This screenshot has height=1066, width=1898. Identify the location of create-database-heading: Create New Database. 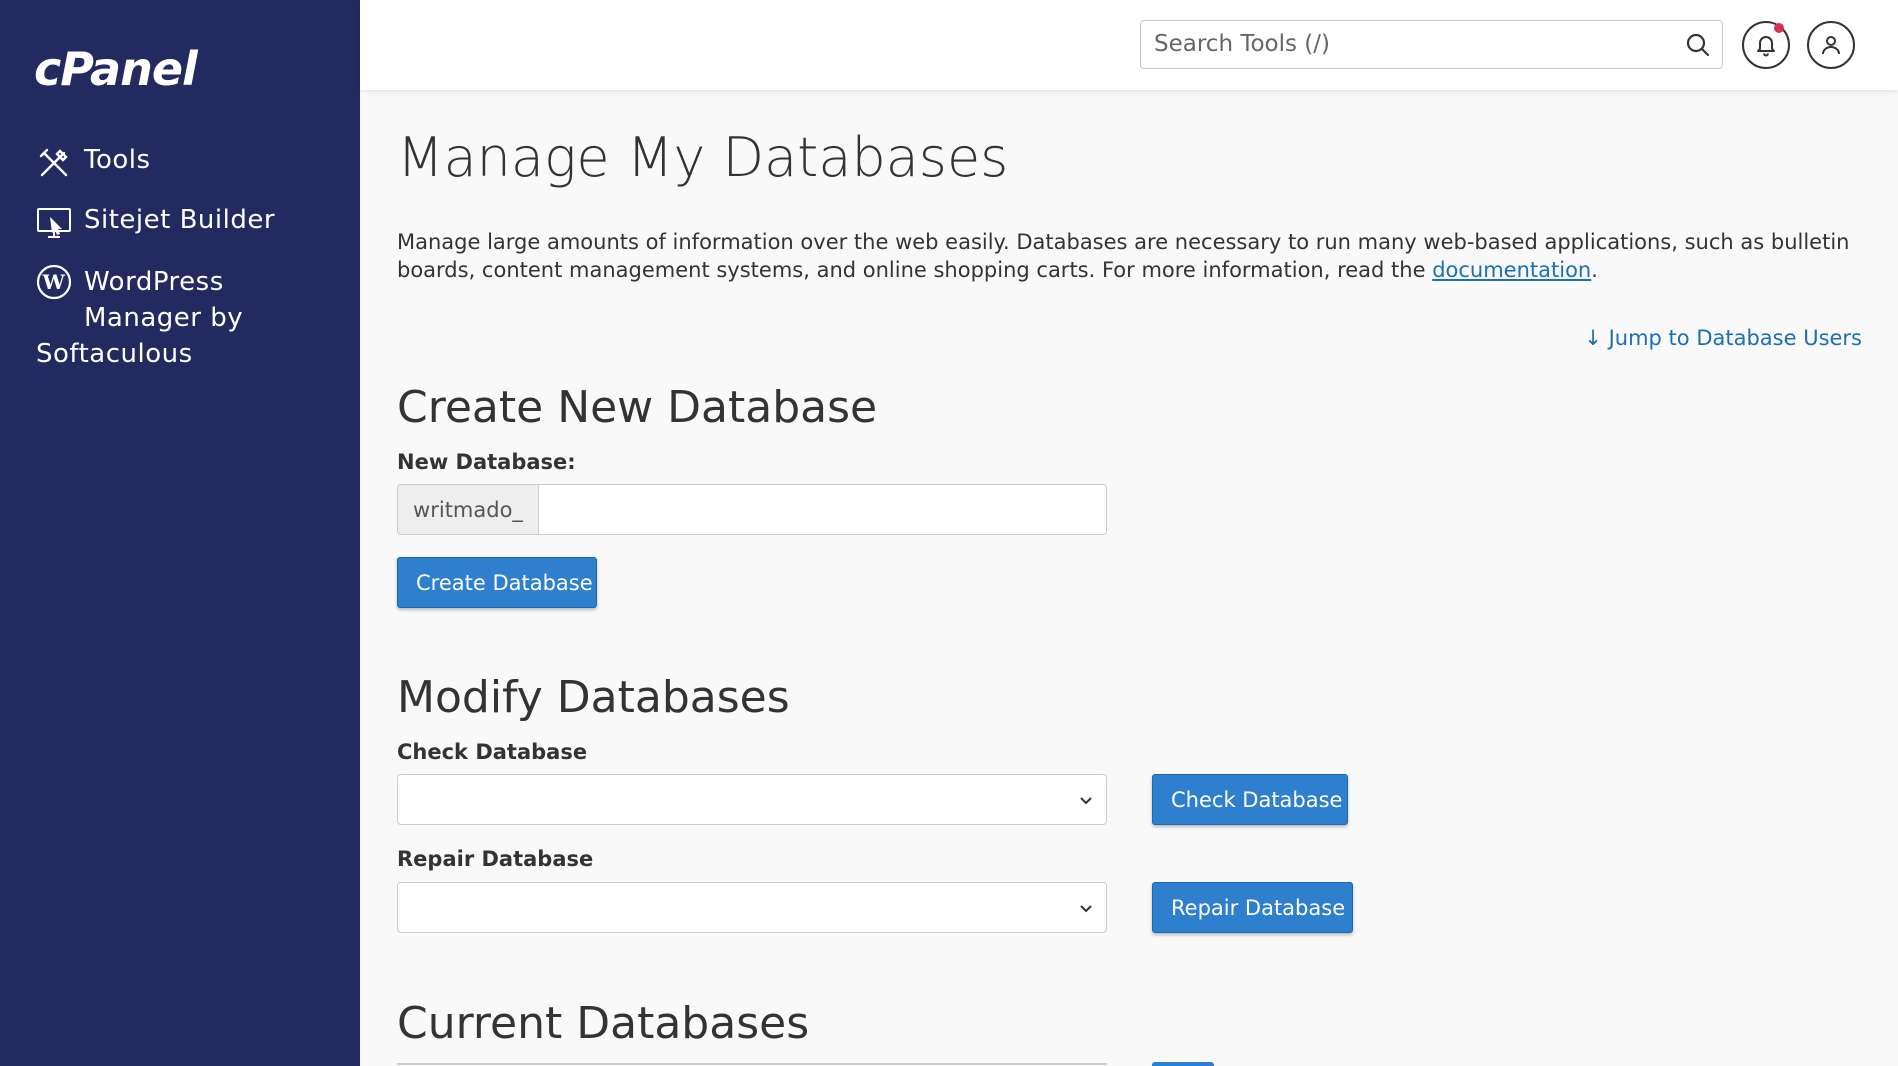
(637, 407).